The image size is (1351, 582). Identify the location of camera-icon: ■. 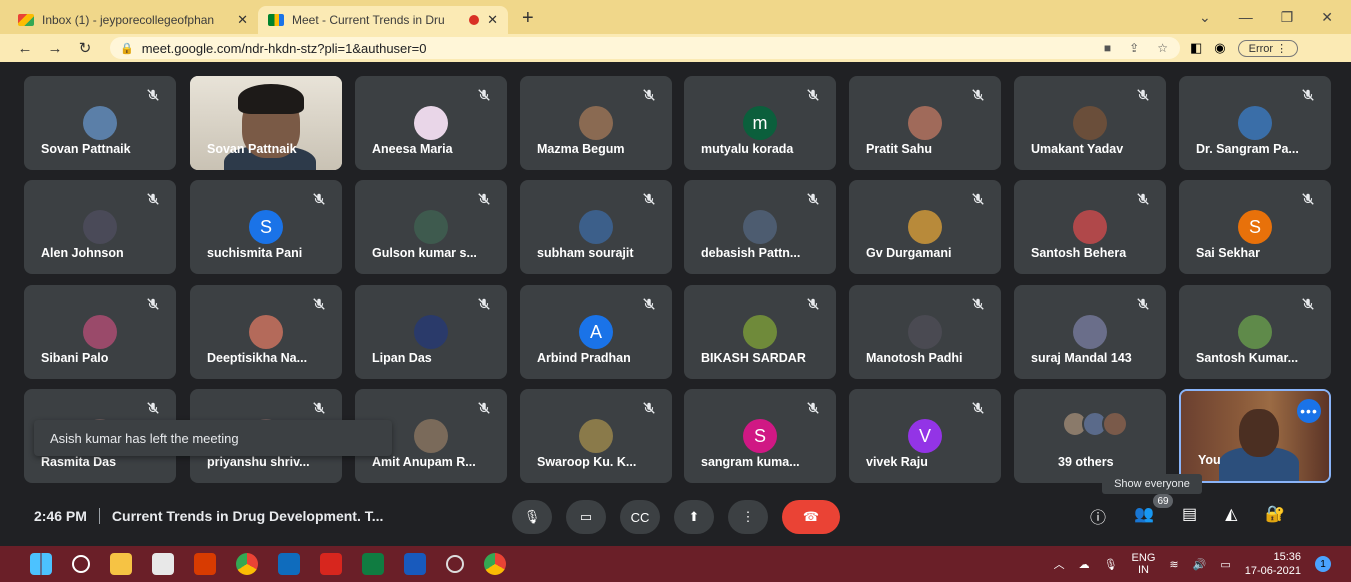
(1107, 48).